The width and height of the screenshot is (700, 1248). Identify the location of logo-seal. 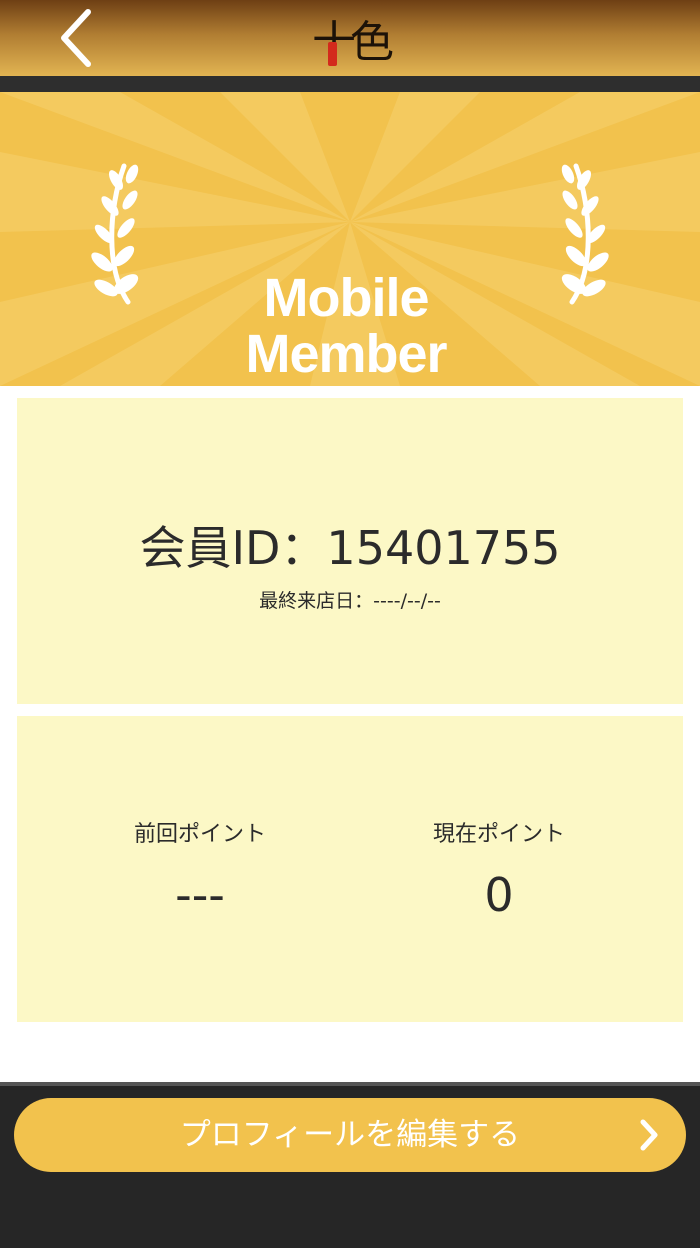
(332, 54).